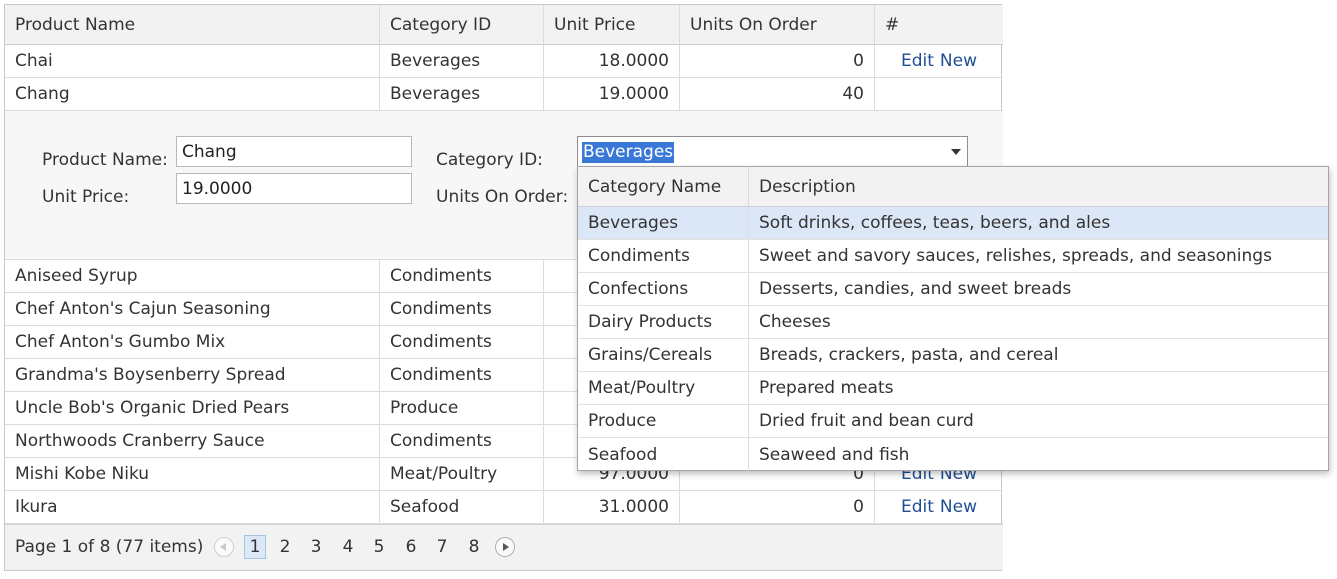 Image resolution: width=1337 pixels, height=579 pixels. What do you see at coordinates (192, 342) in the screenshot?
I see `cell-product-name: Chef Anton's Gumbo Mix` at bounding box center [192, 342].